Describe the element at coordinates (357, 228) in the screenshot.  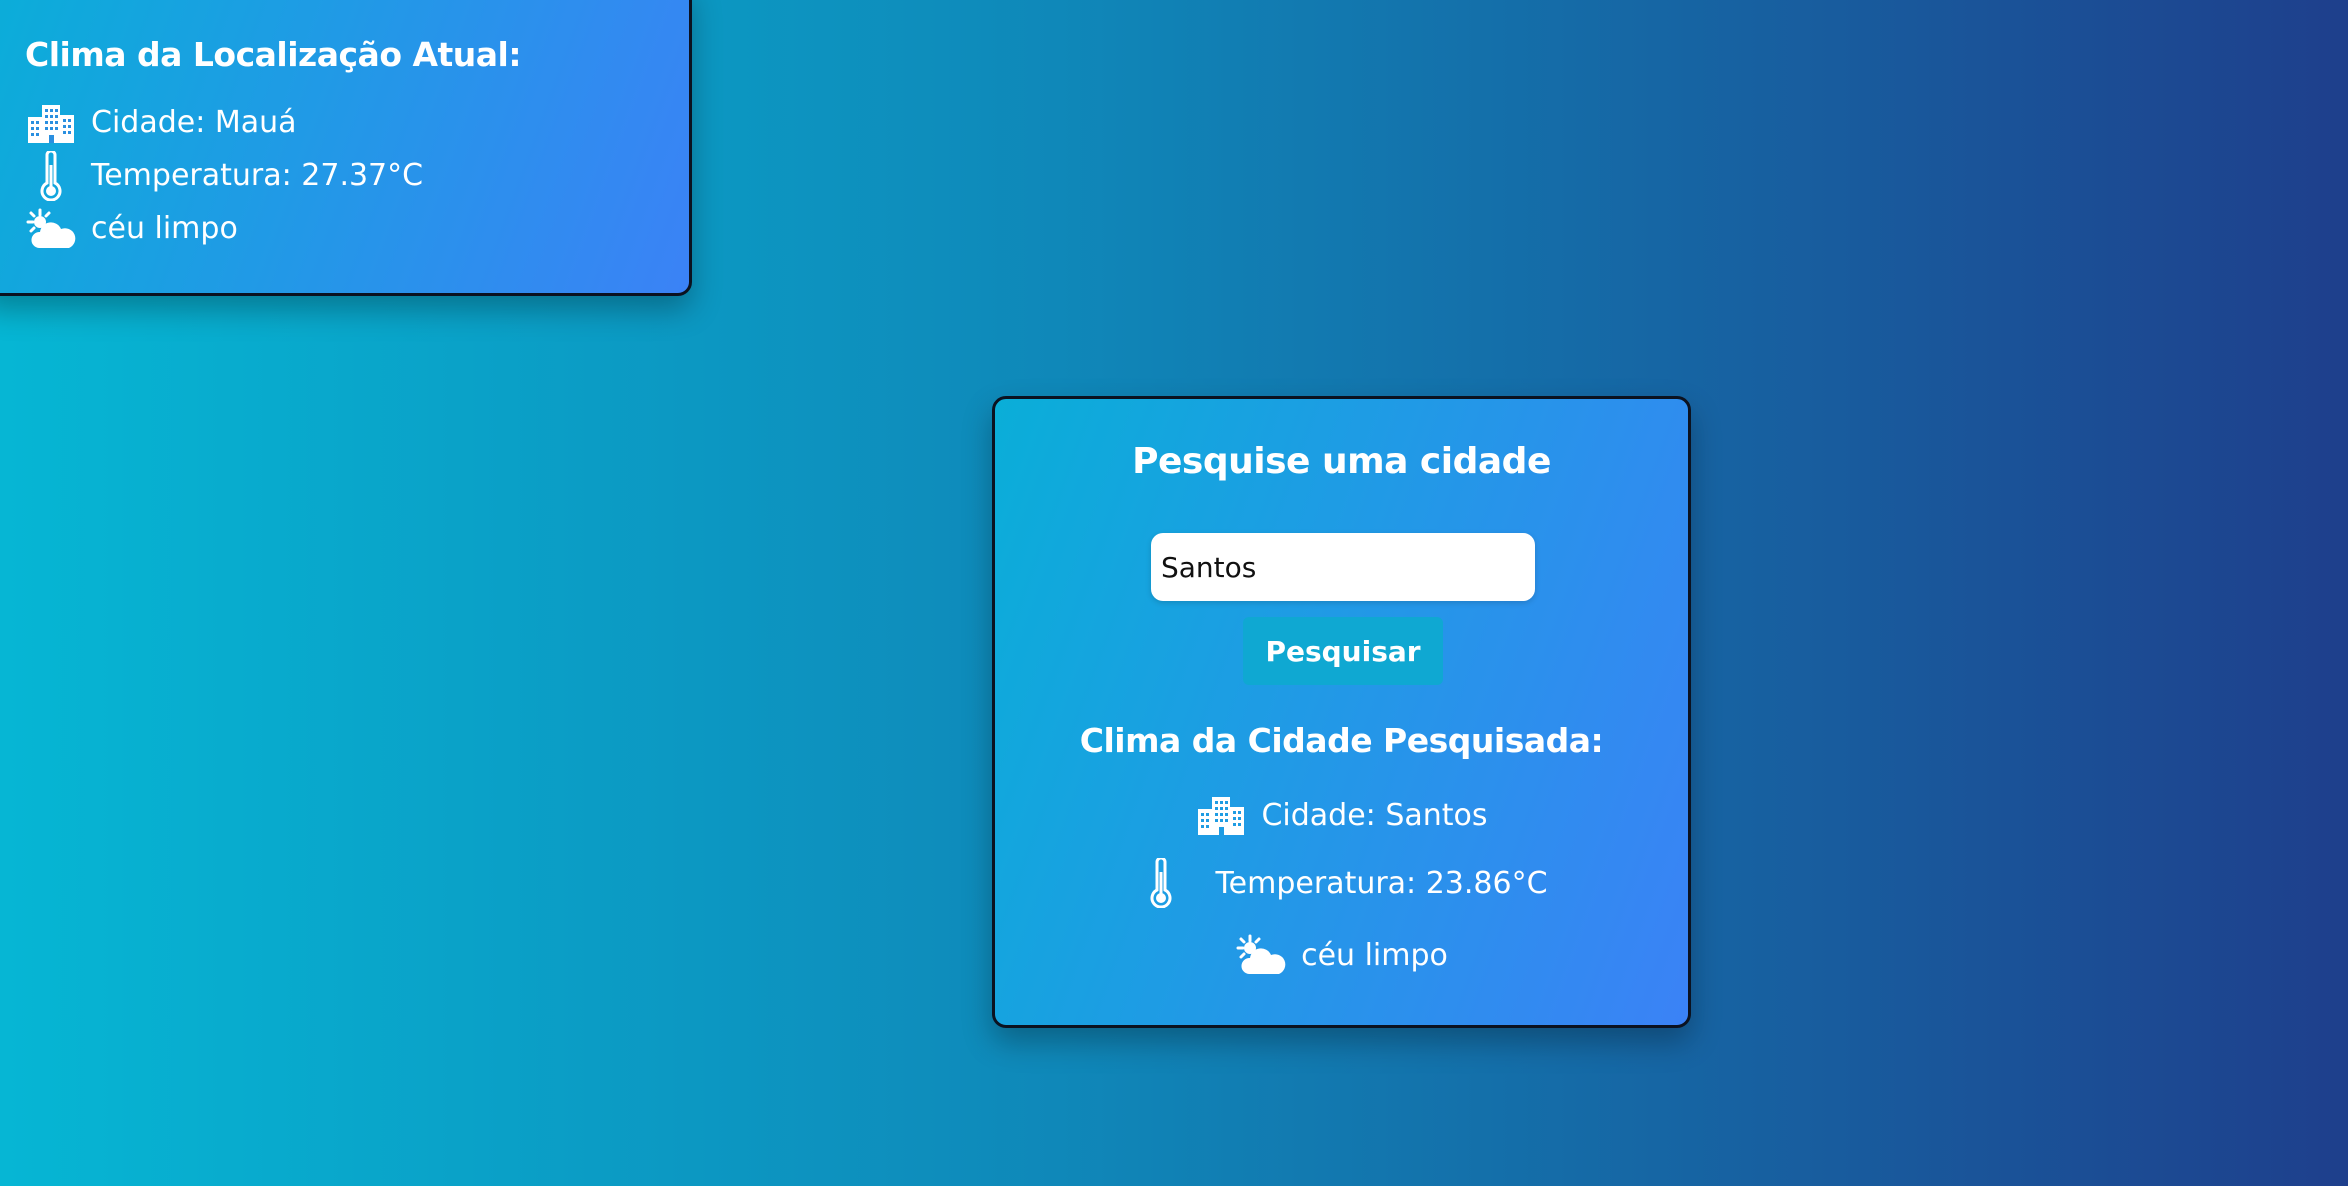
I see `current-description-row: céu limpo` at that location.